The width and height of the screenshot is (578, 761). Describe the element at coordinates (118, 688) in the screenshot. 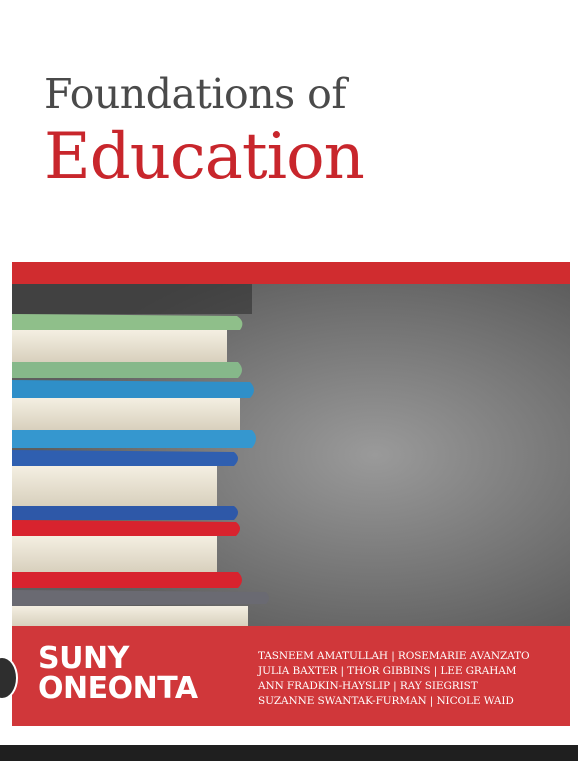

I see `logo-line-2: ONEONTA` at that location.